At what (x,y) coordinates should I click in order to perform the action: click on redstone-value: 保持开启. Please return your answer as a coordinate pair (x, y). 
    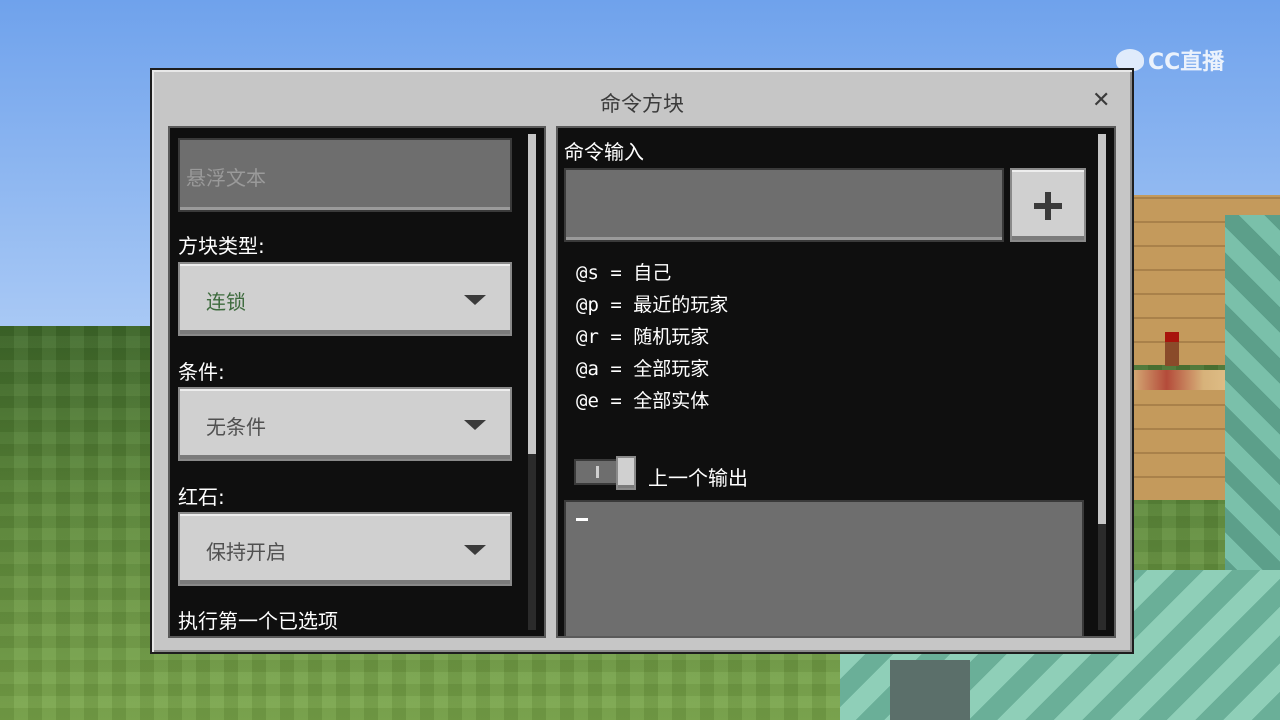
    Looking at the image, I should click on (246, 552).